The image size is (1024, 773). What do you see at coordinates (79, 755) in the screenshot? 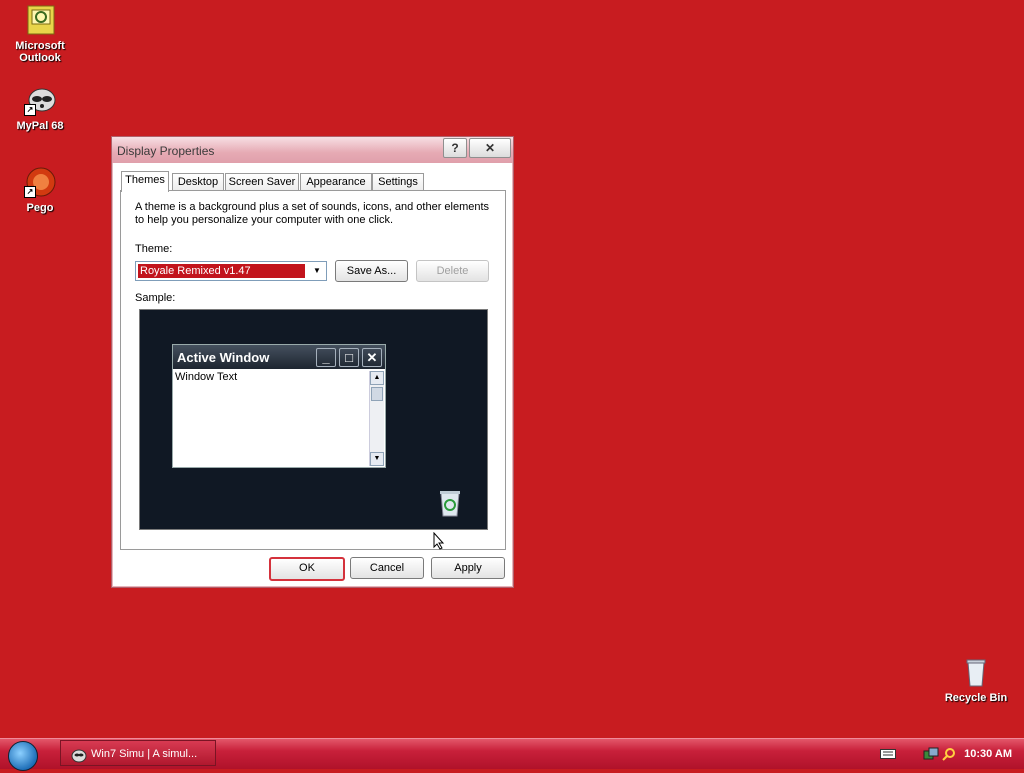
I see `raccoon-icon` at bounding box center [79, 755].